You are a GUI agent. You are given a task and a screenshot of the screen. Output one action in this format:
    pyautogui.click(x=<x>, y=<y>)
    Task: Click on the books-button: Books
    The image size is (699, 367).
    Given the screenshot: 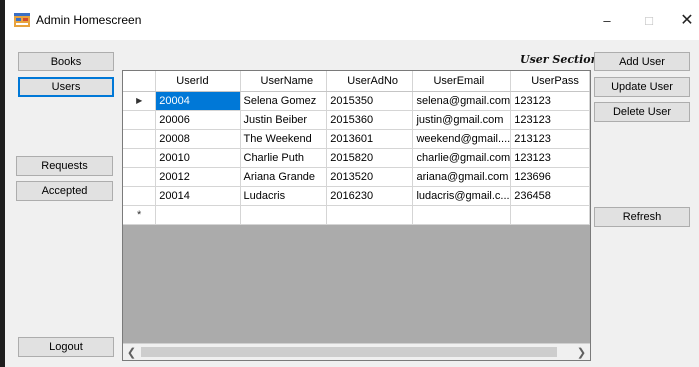 What is the action you would take?
    pyautogui.click(x=66, y=61)
    